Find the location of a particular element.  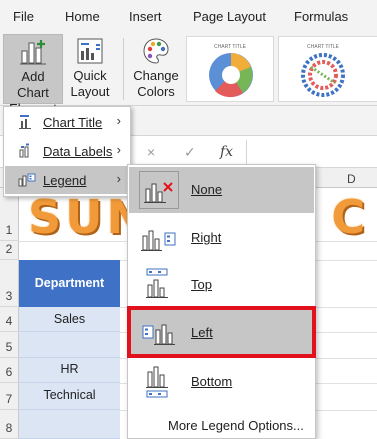

cancel-icon: × is located at coordinates (151, 152).